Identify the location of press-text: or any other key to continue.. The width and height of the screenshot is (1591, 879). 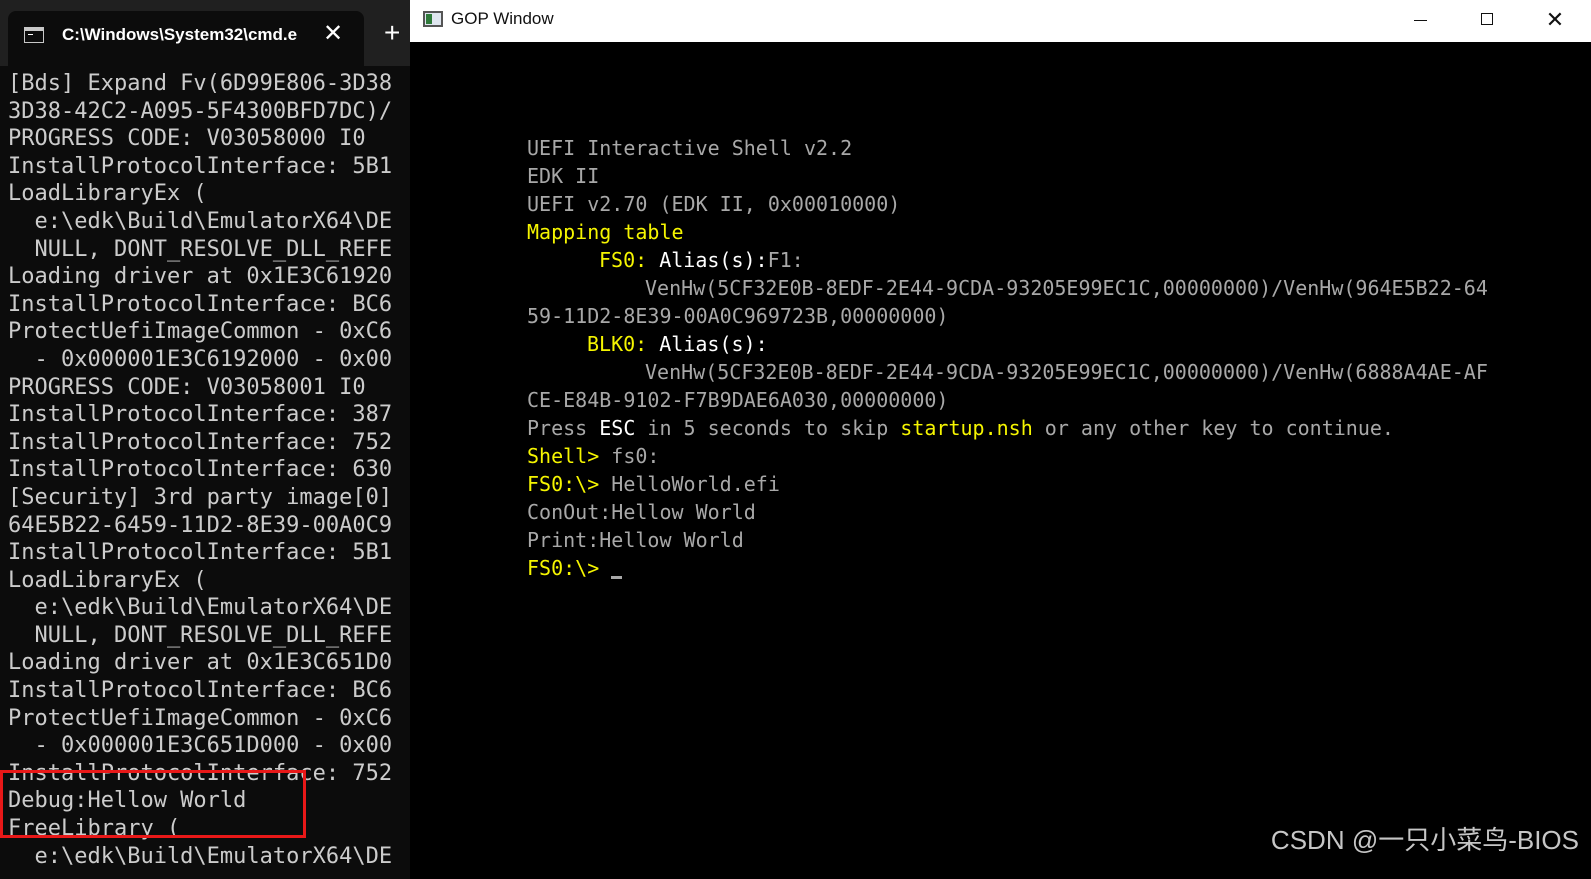
(1213, 428).